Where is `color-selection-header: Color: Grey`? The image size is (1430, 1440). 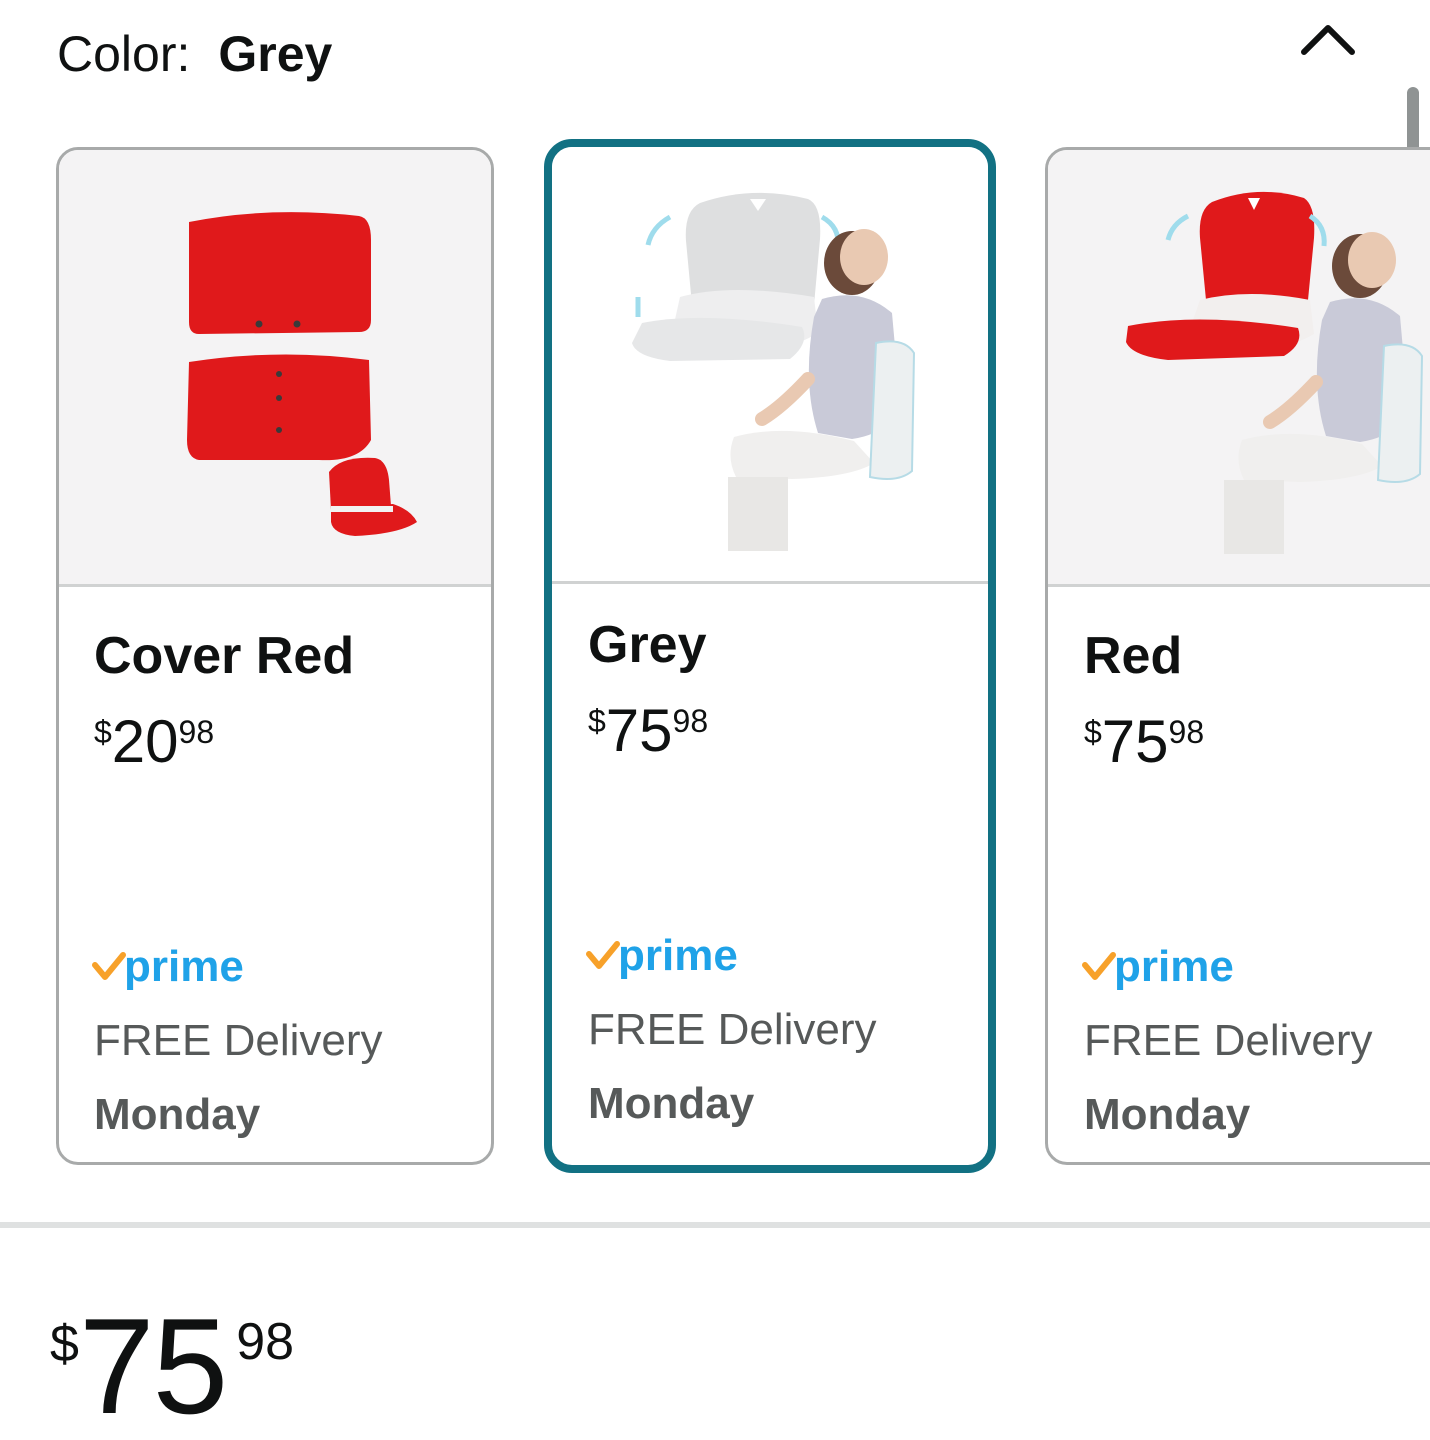 color-selection-header: Color: Grey is located at coordinates (194, 54).